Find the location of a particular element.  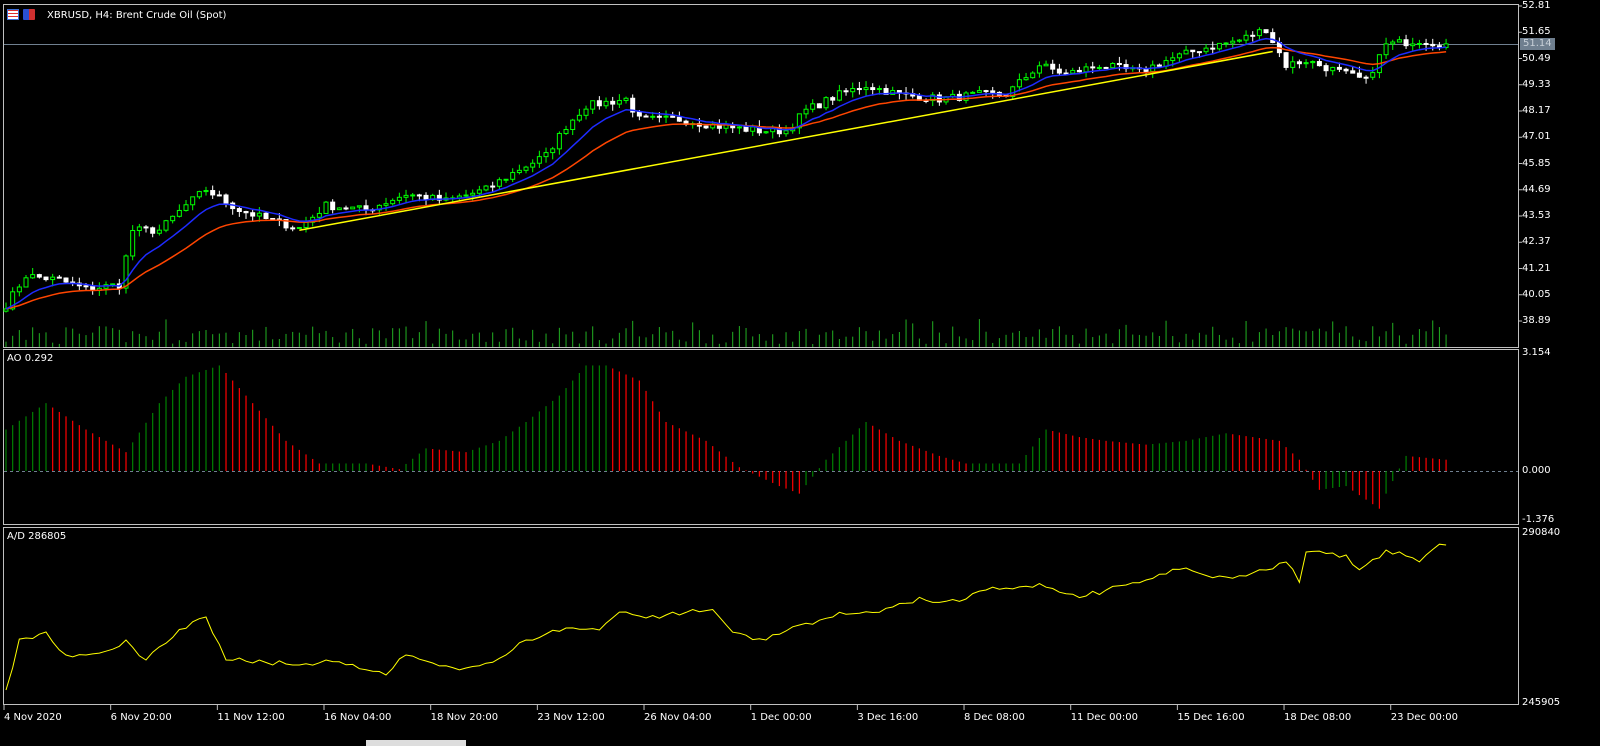

ad-label: A/D 286805 is located at coordinates (37, 536).